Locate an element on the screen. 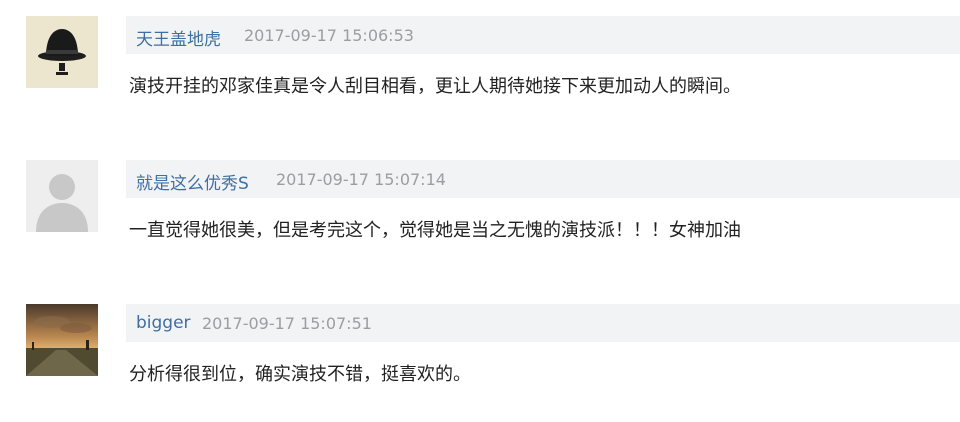 The width and height of the screenshot is (960, 422). username-link: bigger is located at coordinates (163, 323).